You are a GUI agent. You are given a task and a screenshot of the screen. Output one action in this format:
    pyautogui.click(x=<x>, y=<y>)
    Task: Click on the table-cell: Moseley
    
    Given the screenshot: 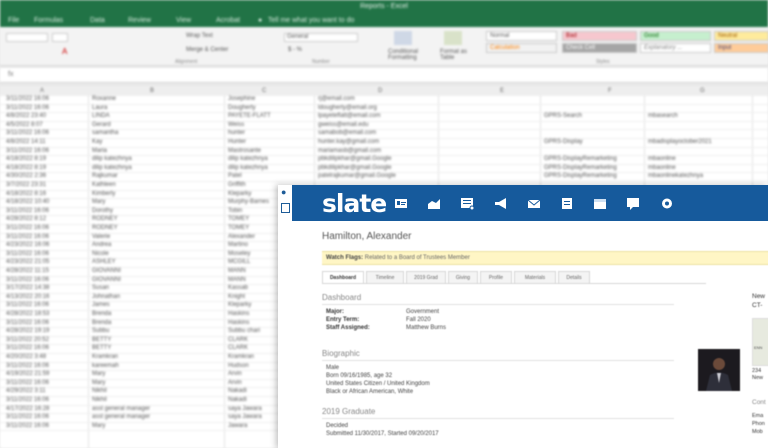 What is the action you would take?
    pyautogui.click(x=239, y=254)
    